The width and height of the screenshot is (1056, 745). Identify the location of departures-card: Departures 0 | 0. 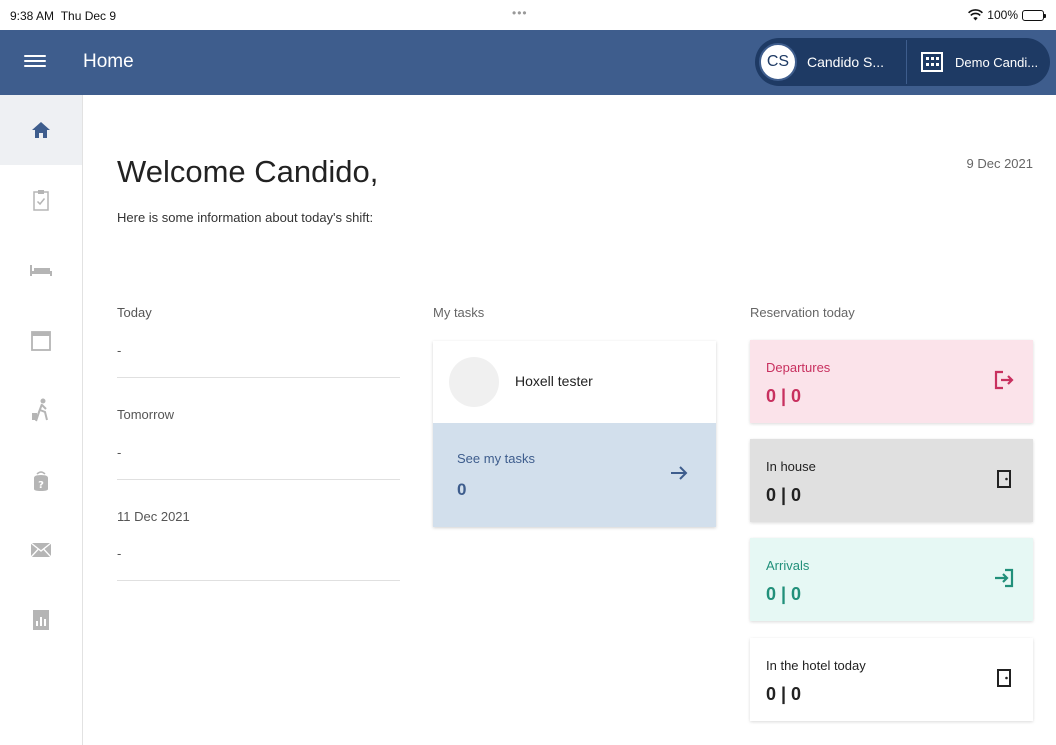
(891, 381).